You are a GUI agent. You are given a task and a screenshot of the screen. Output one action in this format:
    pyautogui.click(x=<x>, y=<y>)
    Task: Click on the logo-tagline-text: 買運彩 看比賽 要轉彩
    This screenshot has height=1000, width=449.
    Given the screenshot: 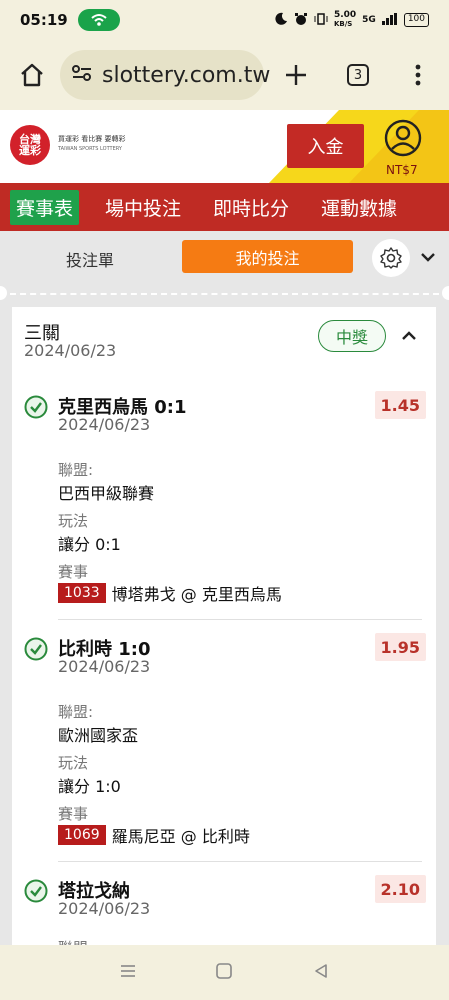 What is the action you would take?
    pyautogui.click(x=92, y=139)
    